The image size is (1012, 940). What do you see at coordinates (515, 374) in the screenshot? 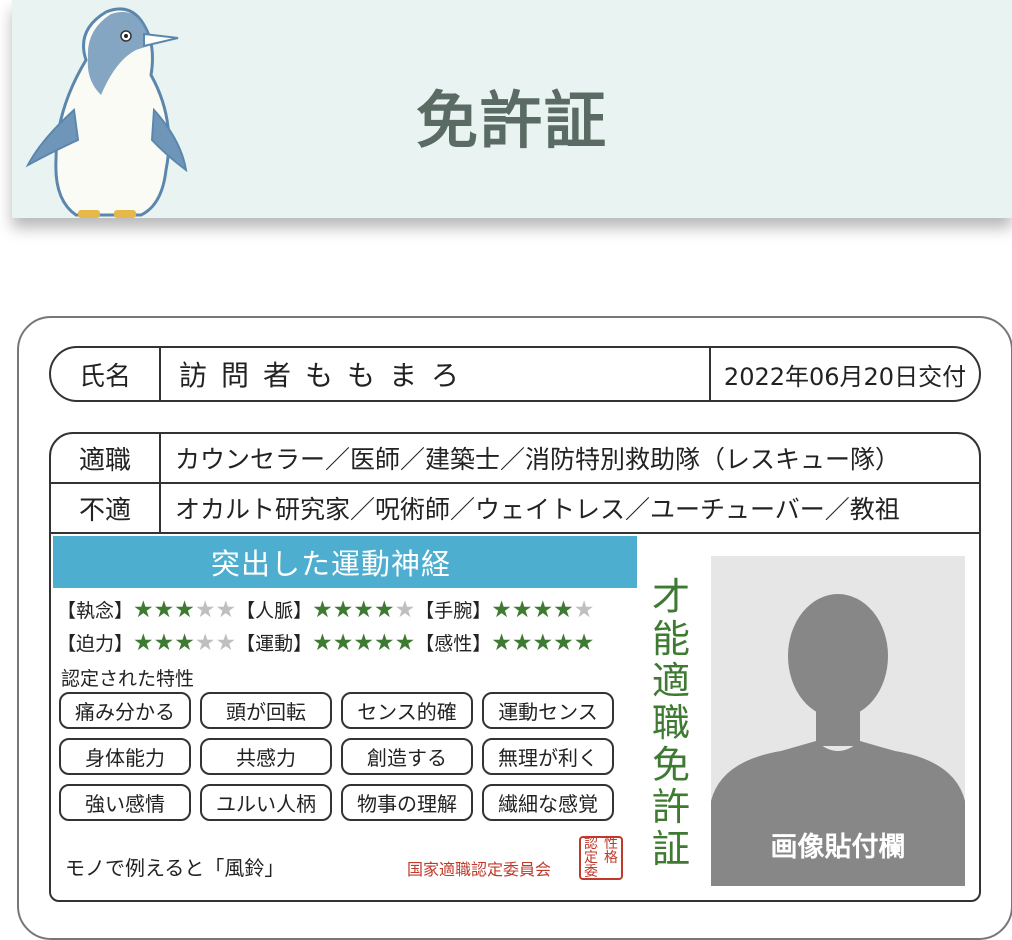
I see `name-row: 氏名 訪問者ももまろ 2022年06月20日交付` at bounding box center [515, 374].